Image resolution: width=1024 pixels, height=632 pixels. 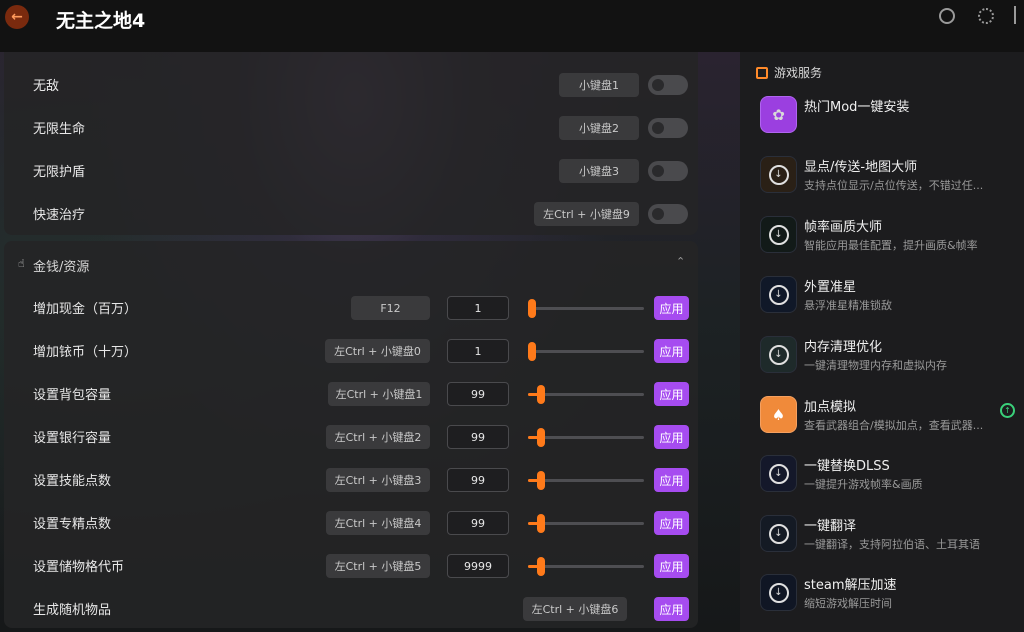 What do you see at coordinates (46, 86) in the screenshot?
I see `cheat-label: 无敌` at bounding box center [46, 86].